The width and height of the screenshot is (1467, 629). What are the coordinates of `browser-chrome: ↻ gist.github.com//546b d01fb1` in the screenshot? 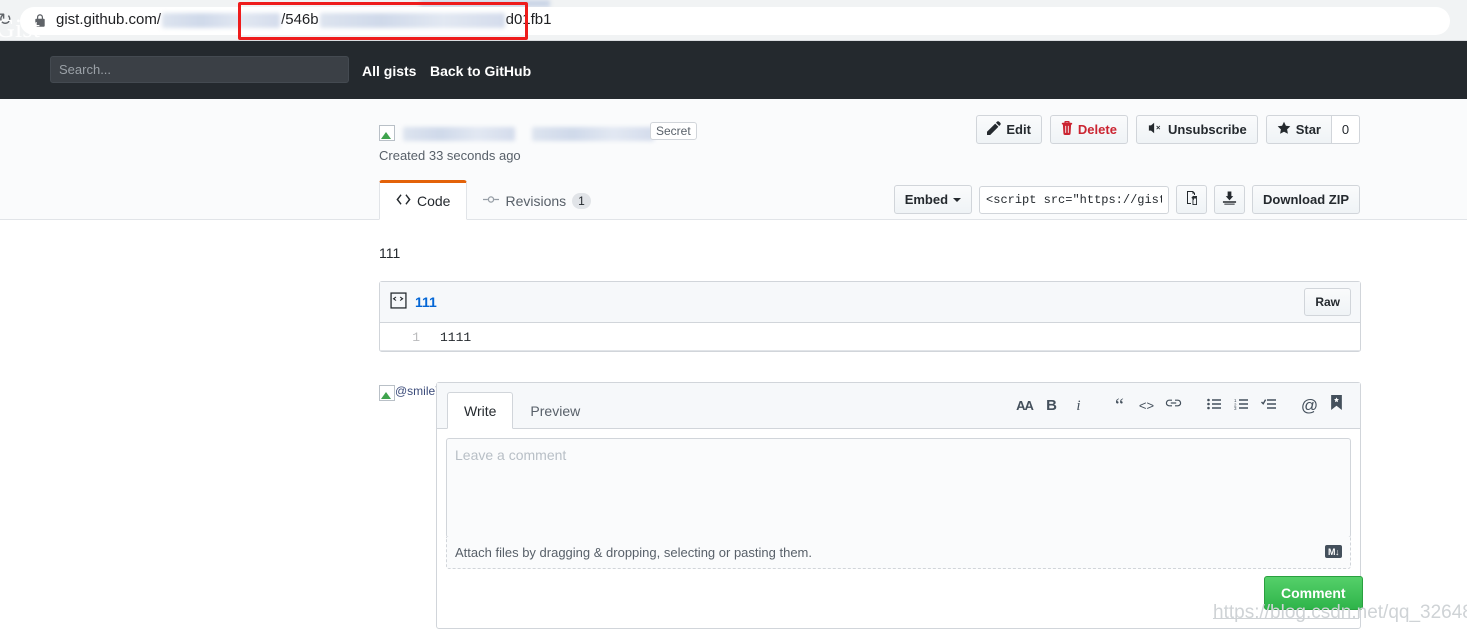 It's located at (733, 20).